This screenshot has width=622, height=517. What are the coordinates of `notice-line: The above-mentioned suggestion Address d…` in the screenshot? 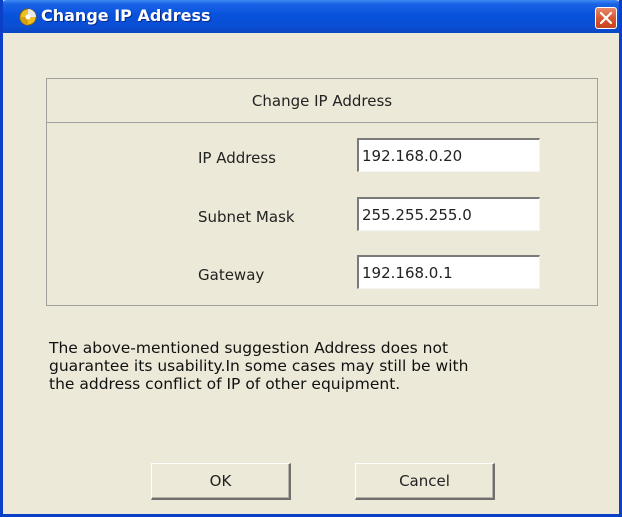 It's located at (249, 348).